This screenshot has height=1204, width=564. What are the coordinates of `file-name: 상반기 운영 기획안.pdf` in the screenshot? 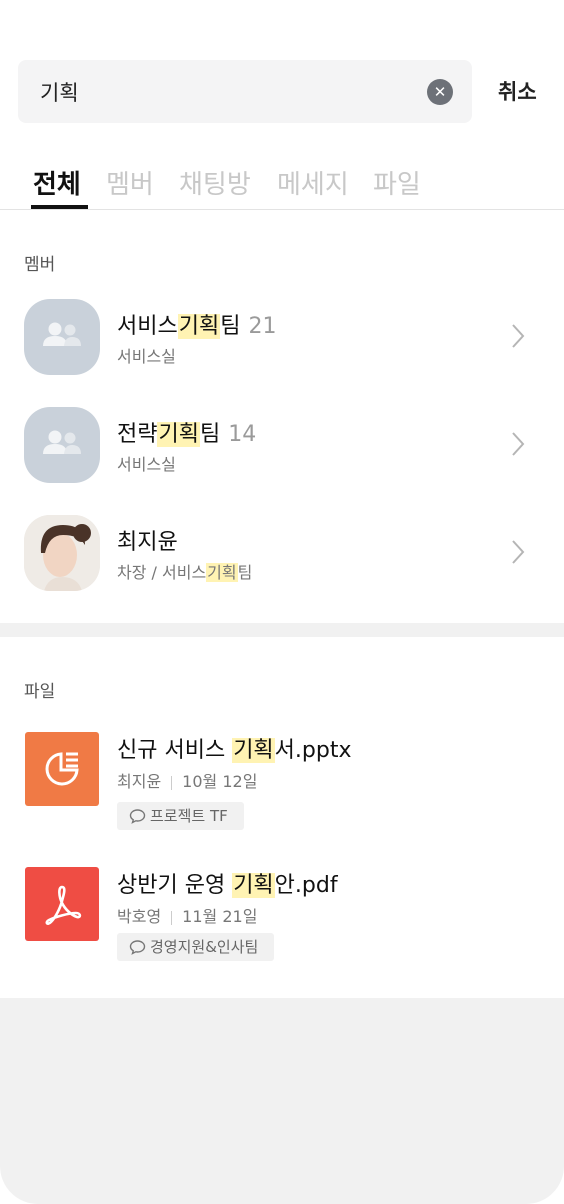 It's located at (227, 885).